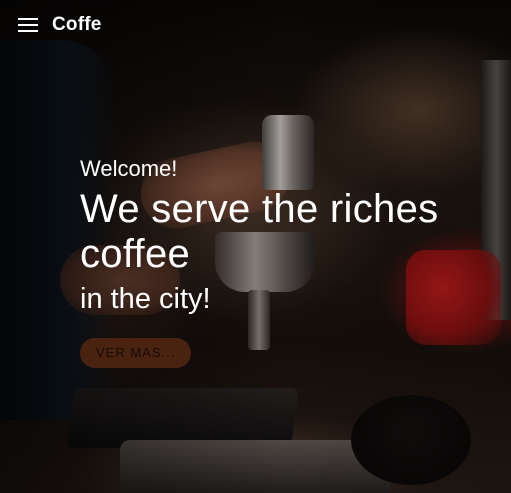 Image resolution: width=511 pixels, height=493 pixels. I want to click on top-app-bar: Coffe, so click(255, 25).